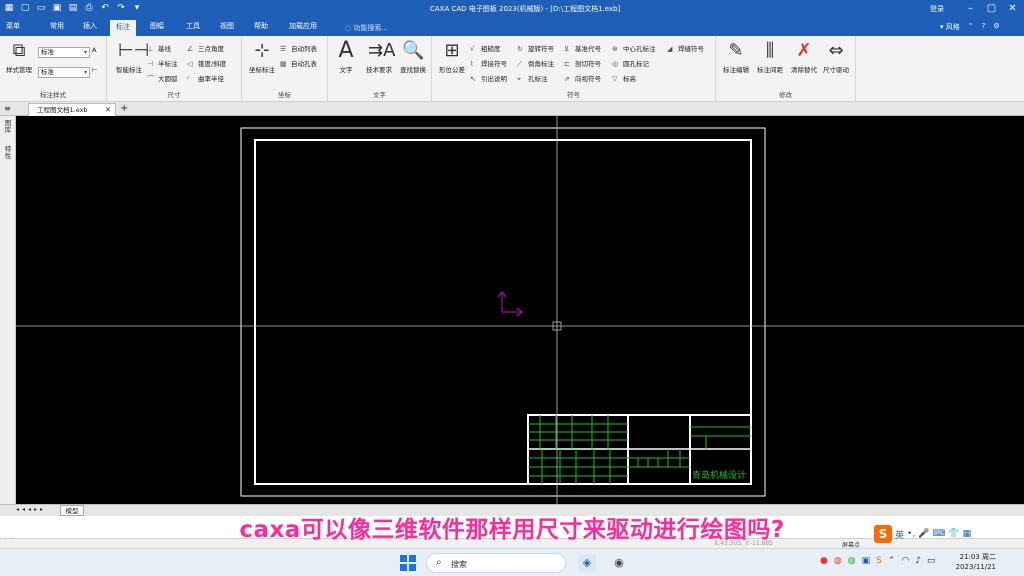 This screenshot has height=576, width=1024. Describe the element at coordinates (485, 48) in the screenshot. I see `roughness-button: √ 粗糙度` at that location.